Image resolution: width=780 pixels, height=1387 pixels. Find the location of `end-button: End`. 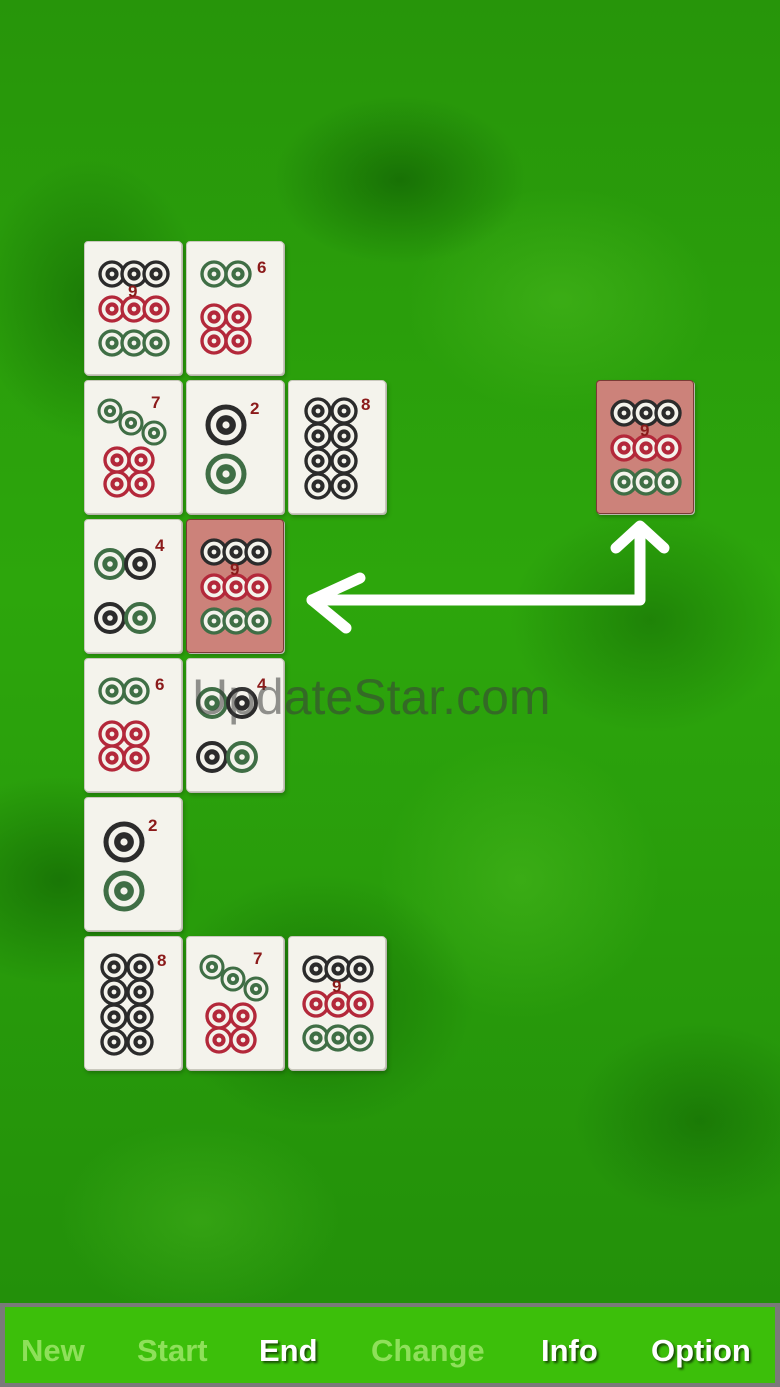

end-button: End is located at coordinates (288, 1351).